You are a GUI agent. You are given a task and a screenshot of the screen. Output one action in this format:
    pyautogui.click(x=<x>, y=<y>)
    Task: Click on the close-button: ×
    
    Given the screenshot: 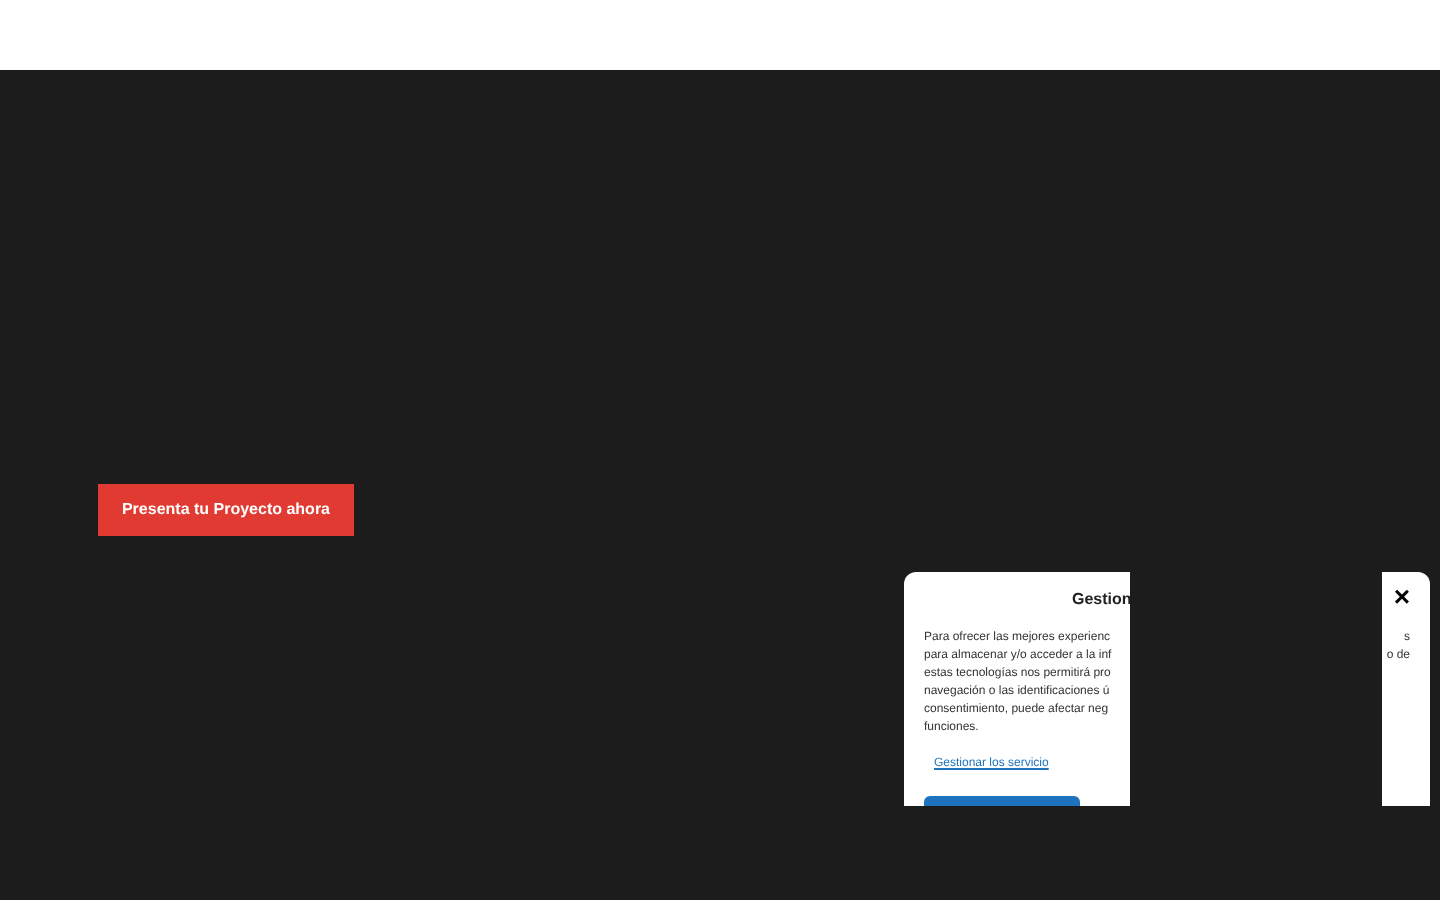 What is the action you would take?
    pyautogui.click(x=1401, y=596)
    